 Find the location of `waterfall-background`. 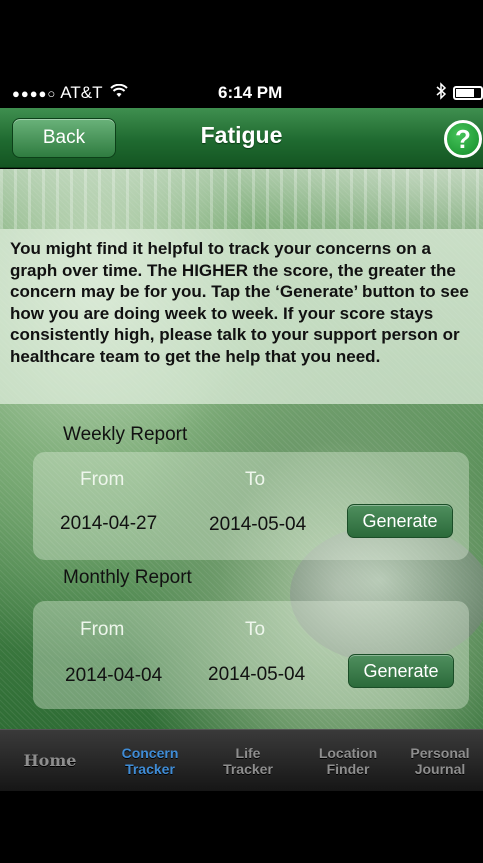

waterfall-background is located at coordinates (241, 199).